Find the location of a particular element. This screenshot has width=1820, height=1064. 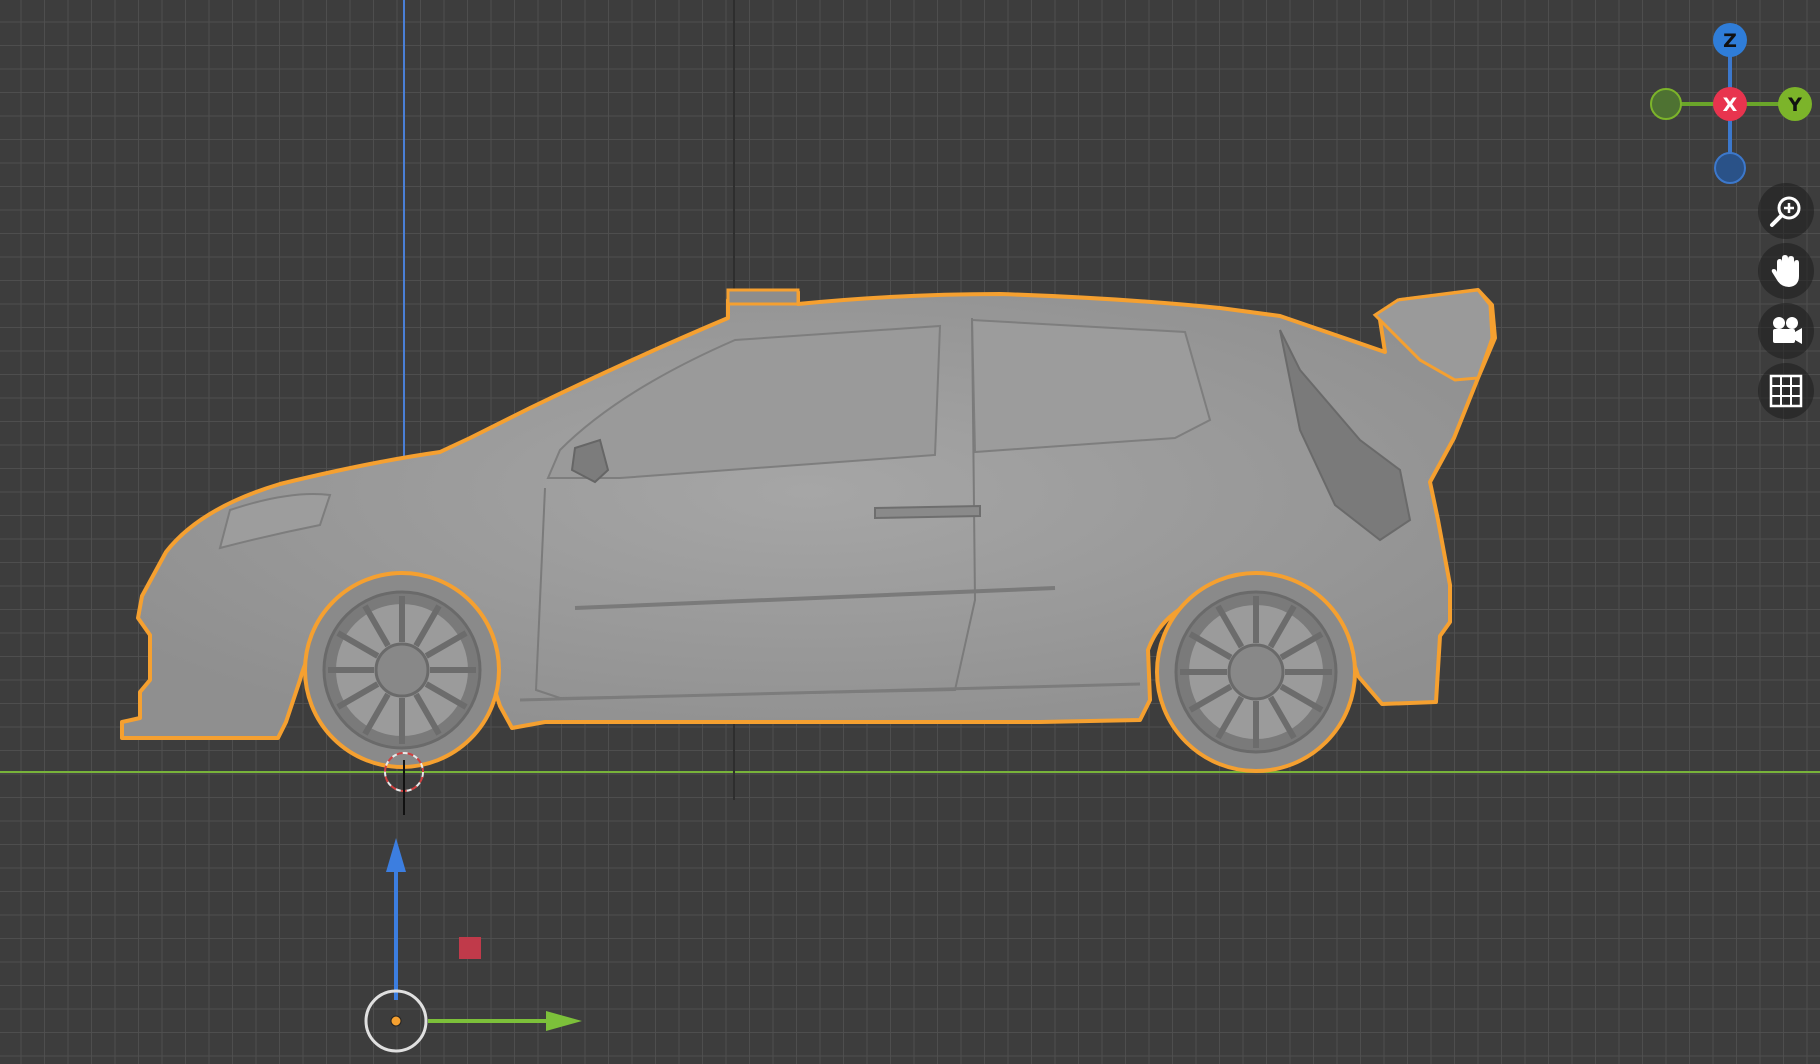

rear-window is located at coordinates (1091, 386).